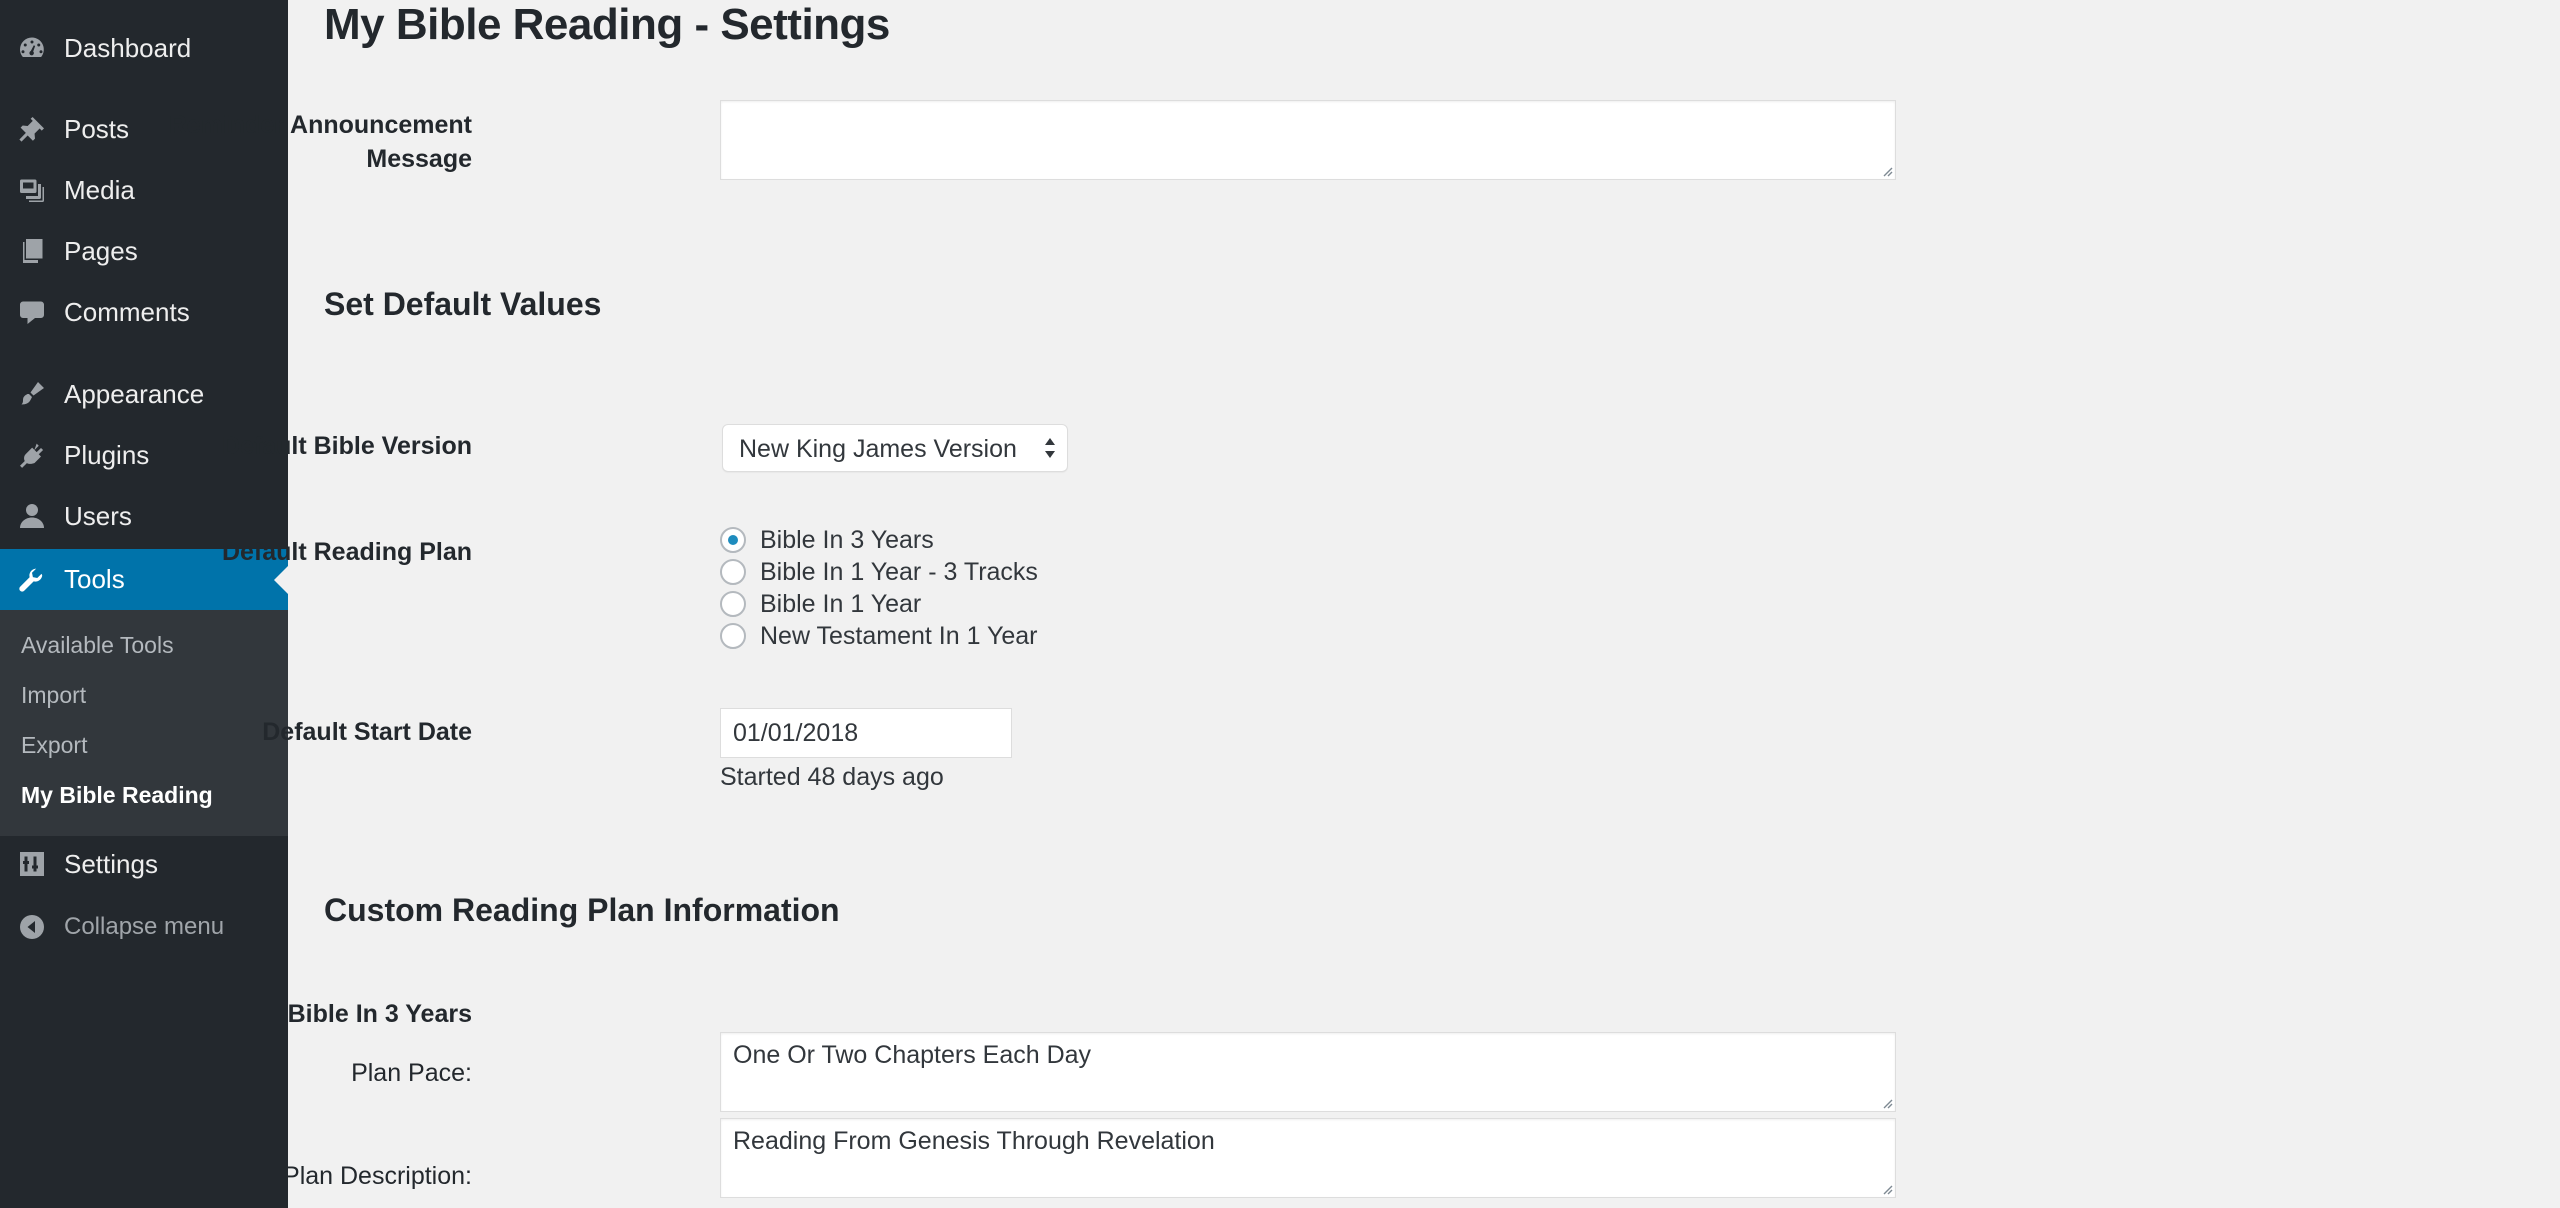 Image resolution: width=2560 pixels, height=1208 pixels. What do you see at coordinates (1308, 1158) in the screenshot?
I see `plan-description-textarea: Reading From Genesis Through Revelation` at bounding box center [1308, 1158].